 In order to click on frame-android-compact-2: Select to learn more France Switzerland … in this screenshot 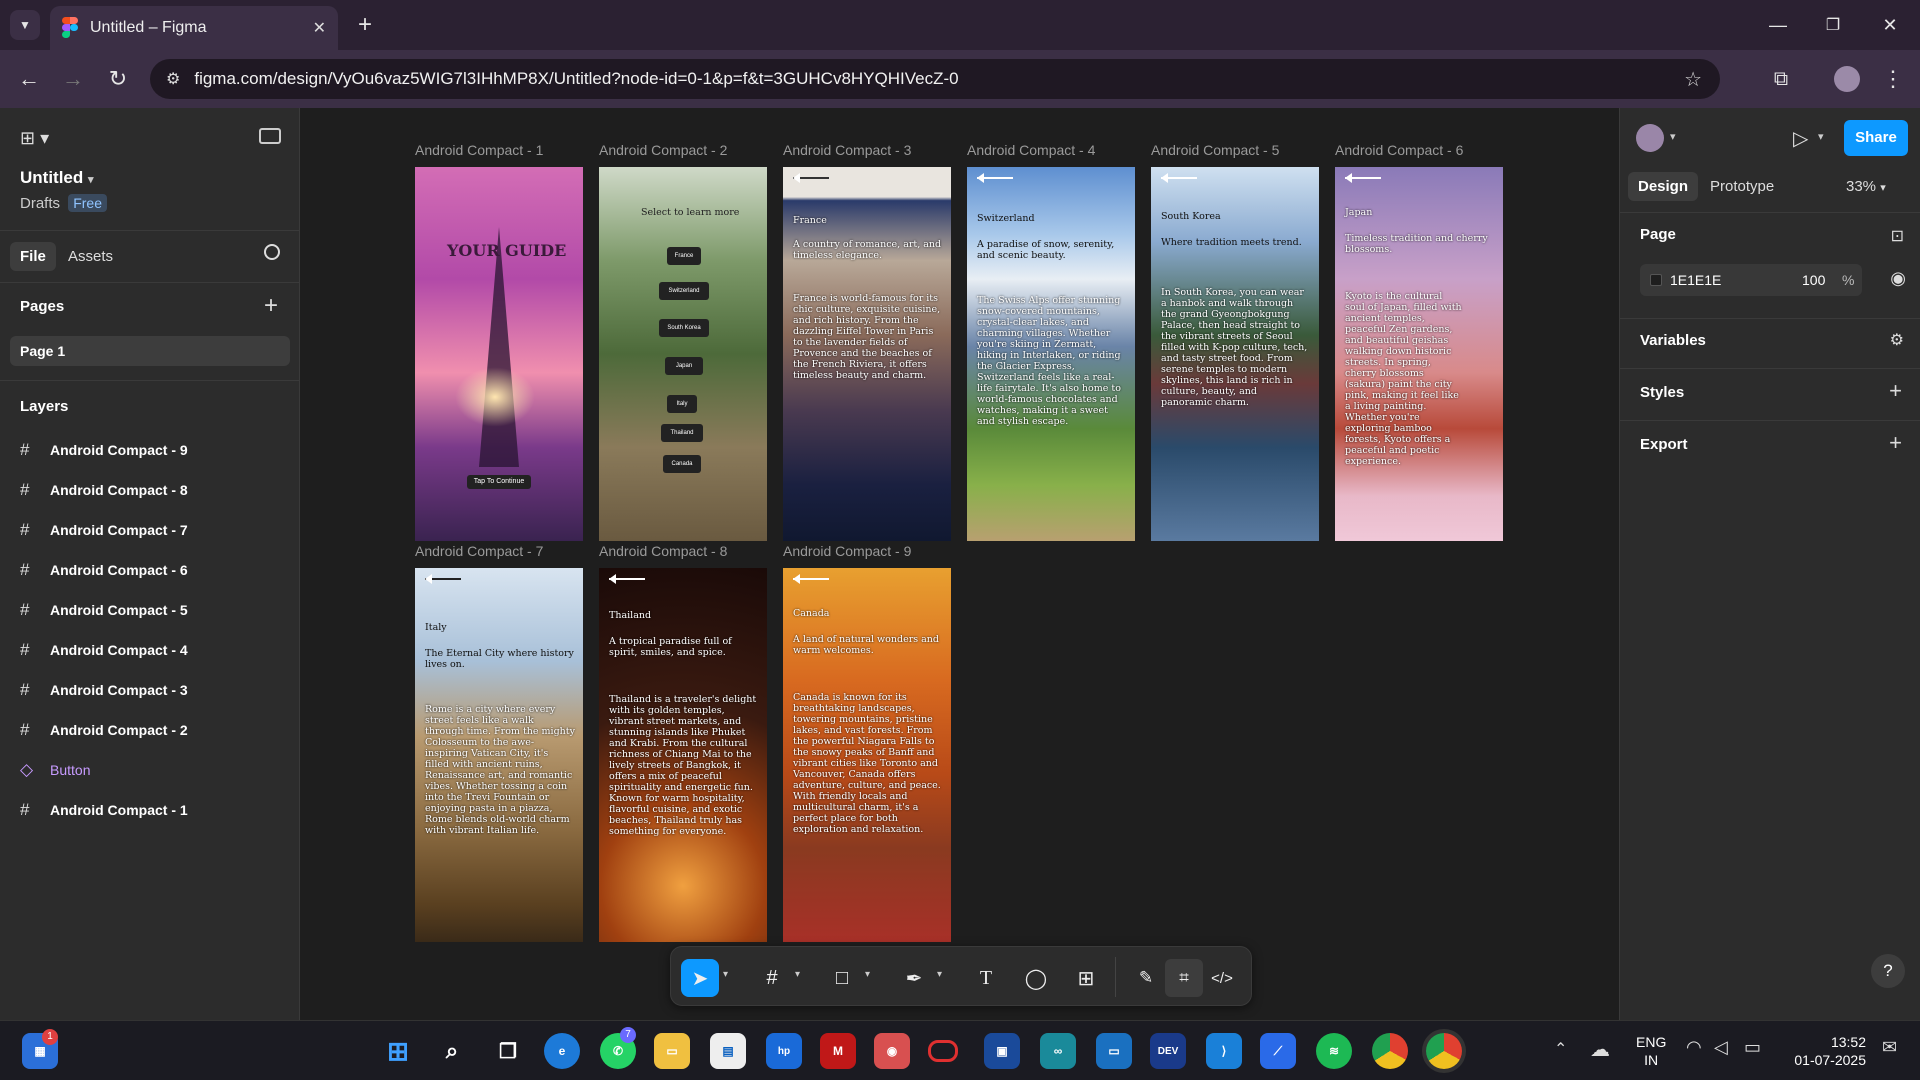, I will do `click(683, 354)`.